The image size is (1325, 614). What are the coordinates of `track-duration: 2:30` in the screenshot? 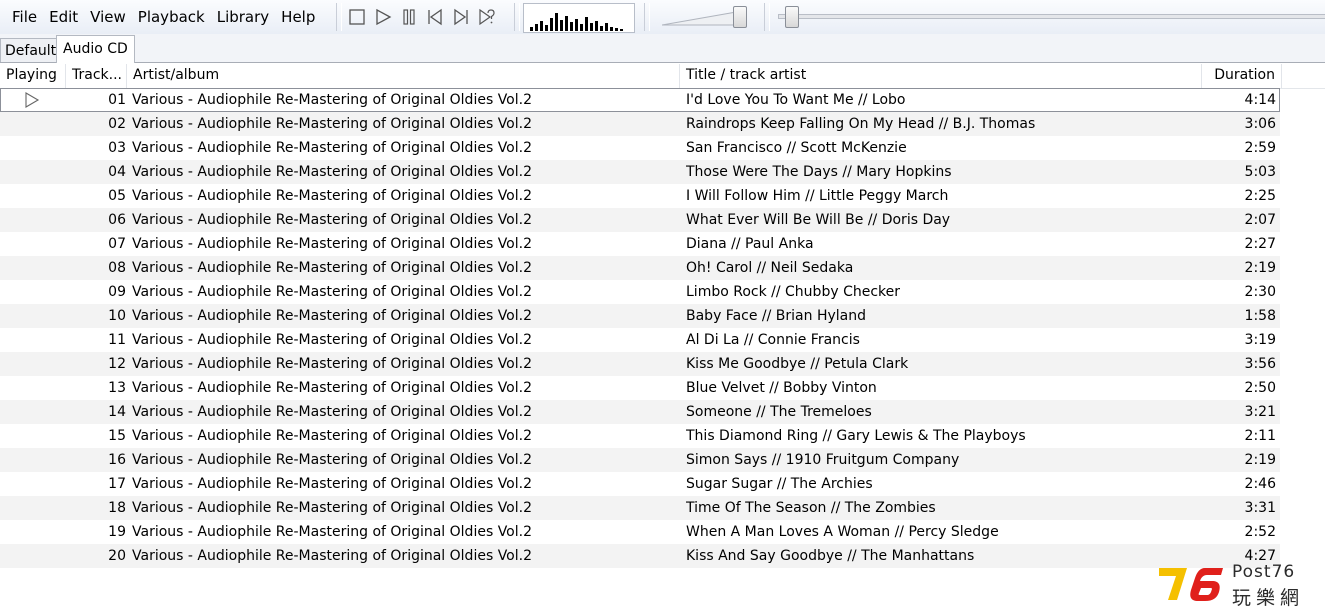 It's located at (1260, 292).